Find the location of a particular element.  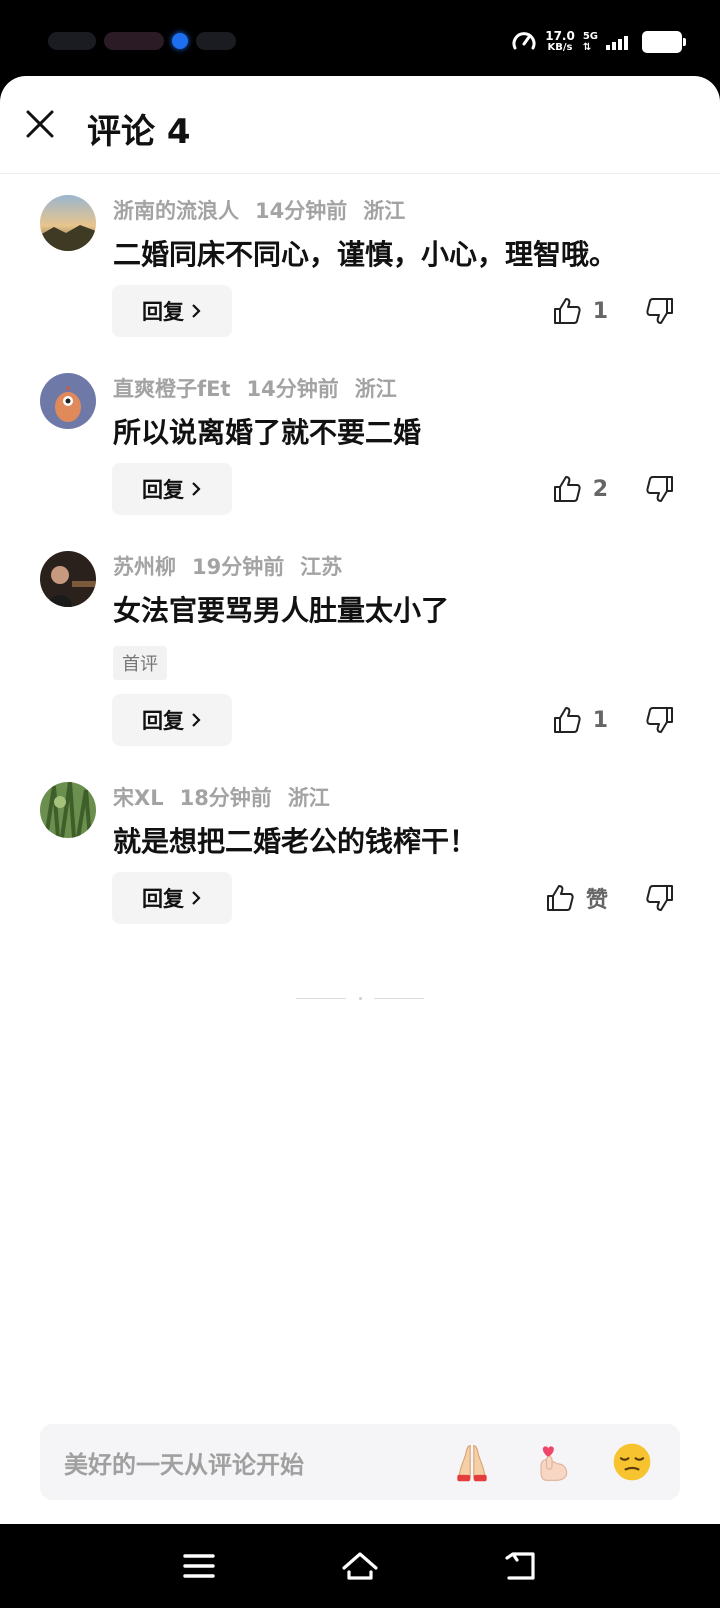

page-title: 评论 4 is located at coordinates (139, 132).